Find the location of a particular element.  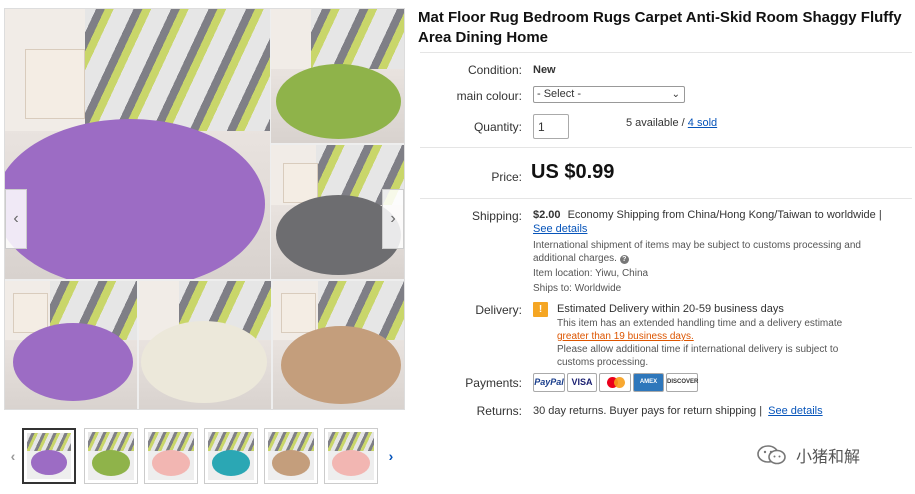

delivery-label: Delivery: is located at coordinates (498, 310).